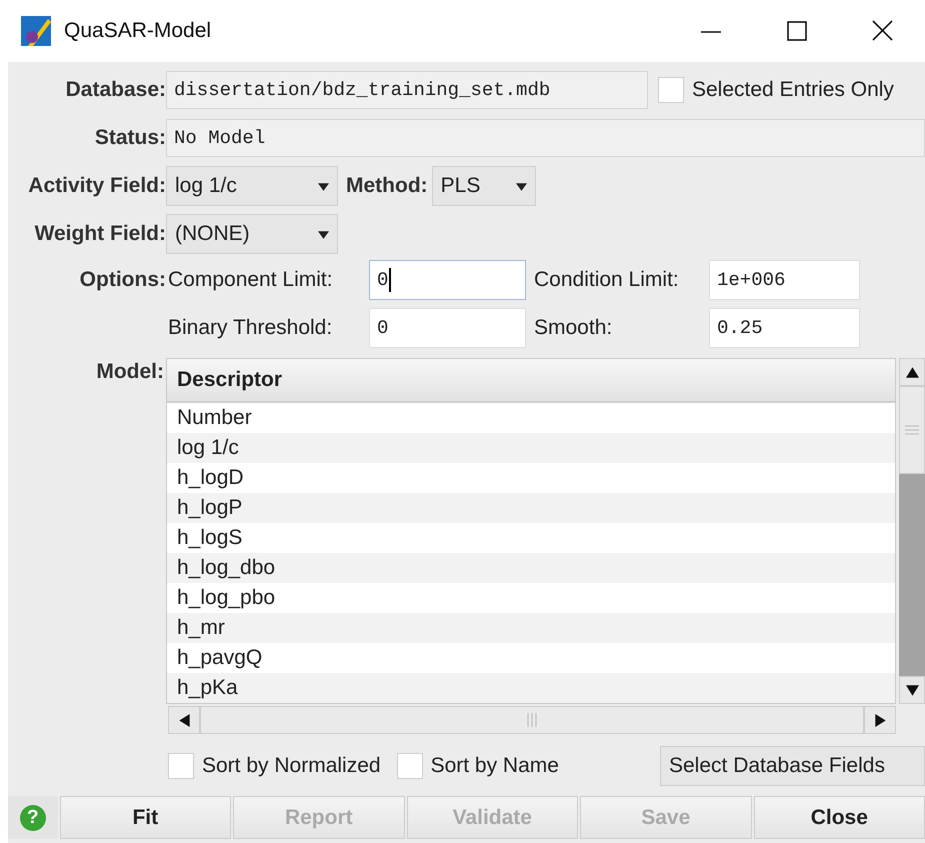  I want to click on activity-field-dropdown: log 1/c, so click(252, 186).